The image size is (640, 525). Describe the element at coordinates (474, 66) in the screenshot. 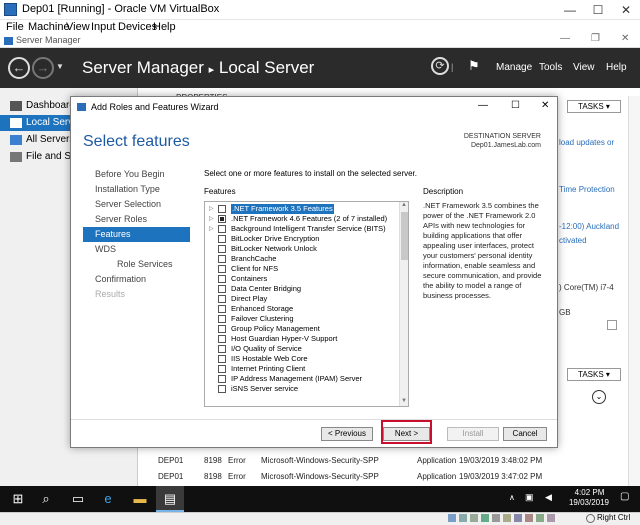

I see `notifications-flag-icon: ⚑` at that location.